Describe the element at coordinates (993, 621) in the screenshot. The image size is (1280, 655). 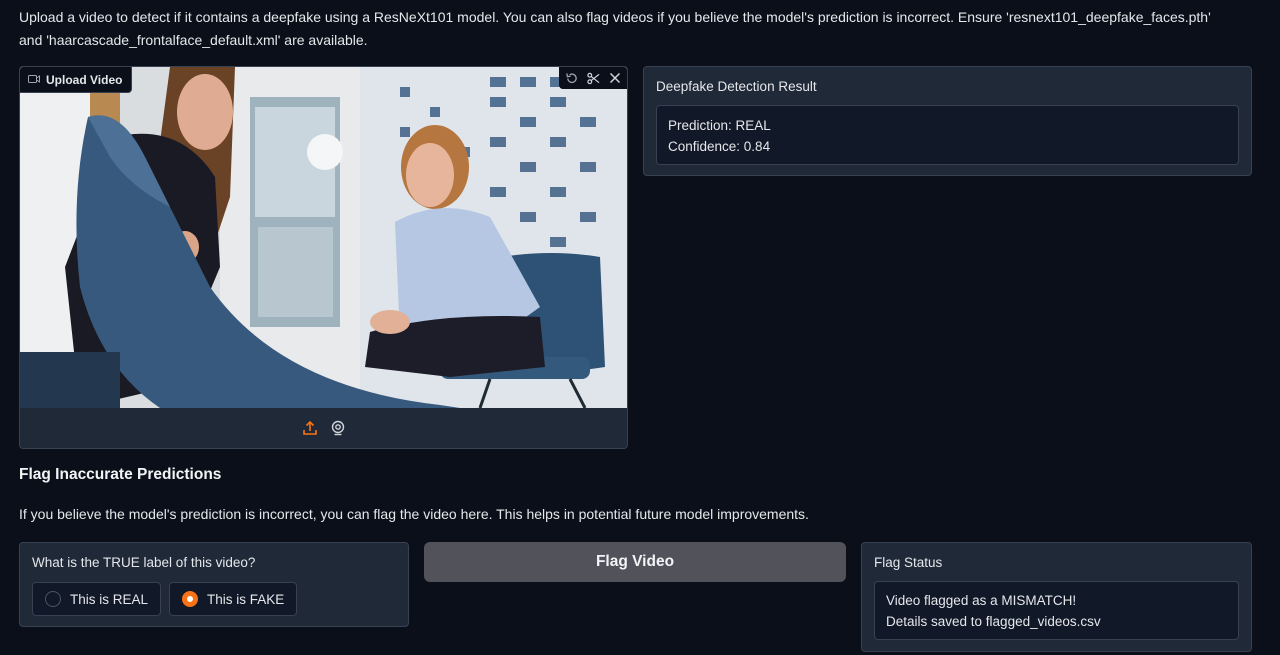
I see `flag-status-line-2: Details saved to flagged_videos.csv` at that location.